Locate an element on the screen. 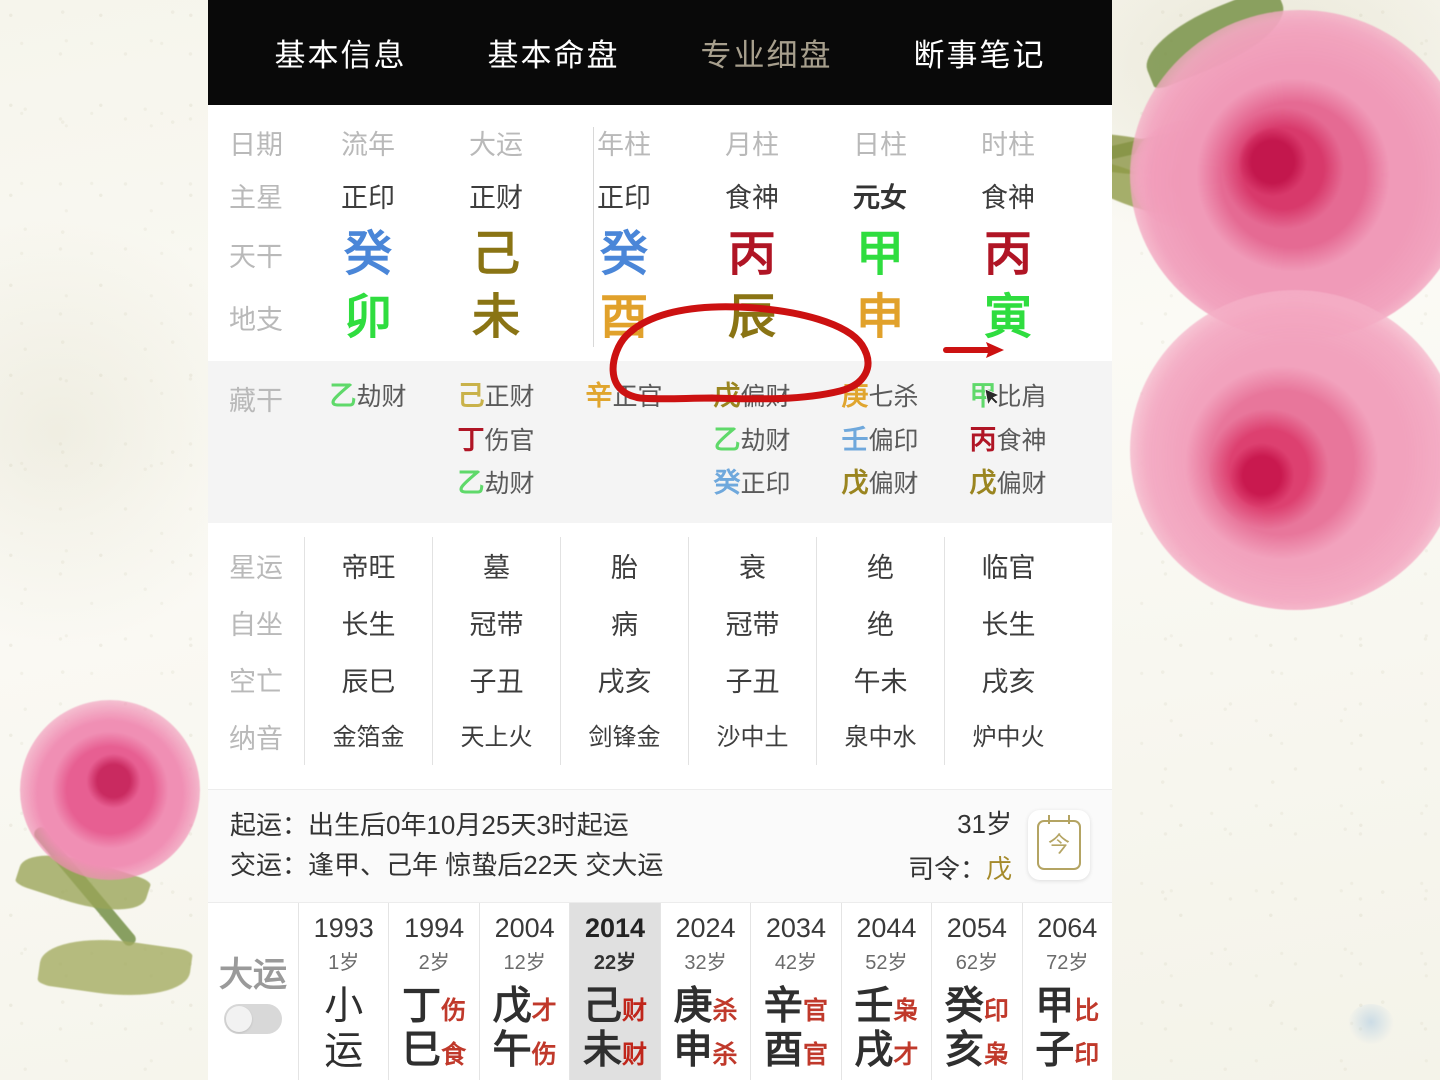 The height and width of the screenshot is (1080, 1440). gan-liunian: 癸 is located at coordinates (368, 254).